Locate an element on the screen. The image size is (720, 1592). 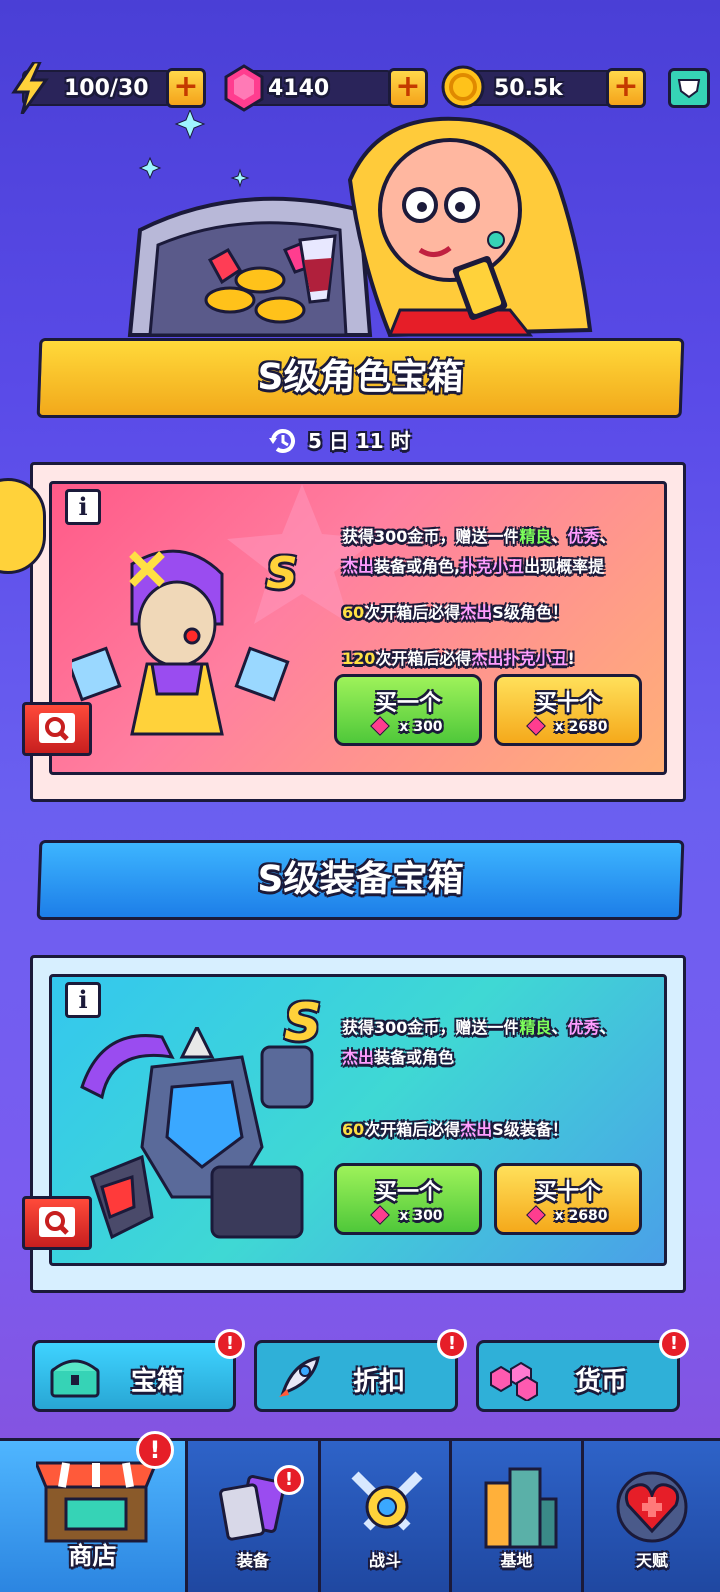
nav-label: 战斗 is located at coordinates (384, 1560).